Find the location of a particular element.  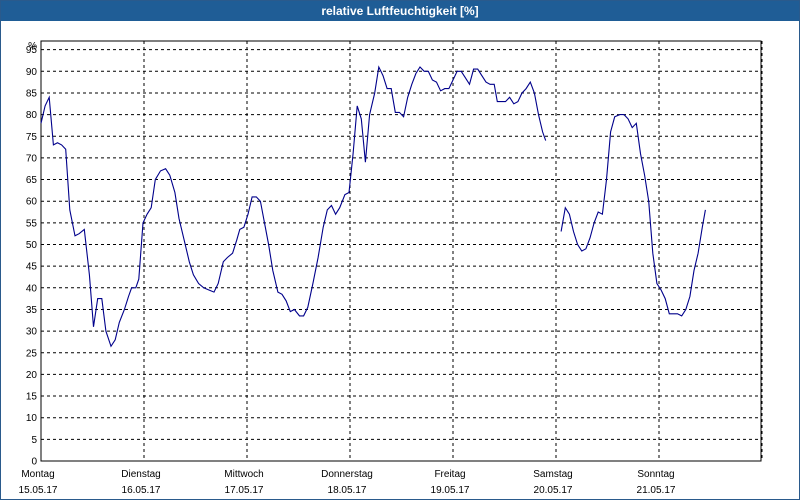

y-tick-label: 20 is located at coordinates (32, 375).